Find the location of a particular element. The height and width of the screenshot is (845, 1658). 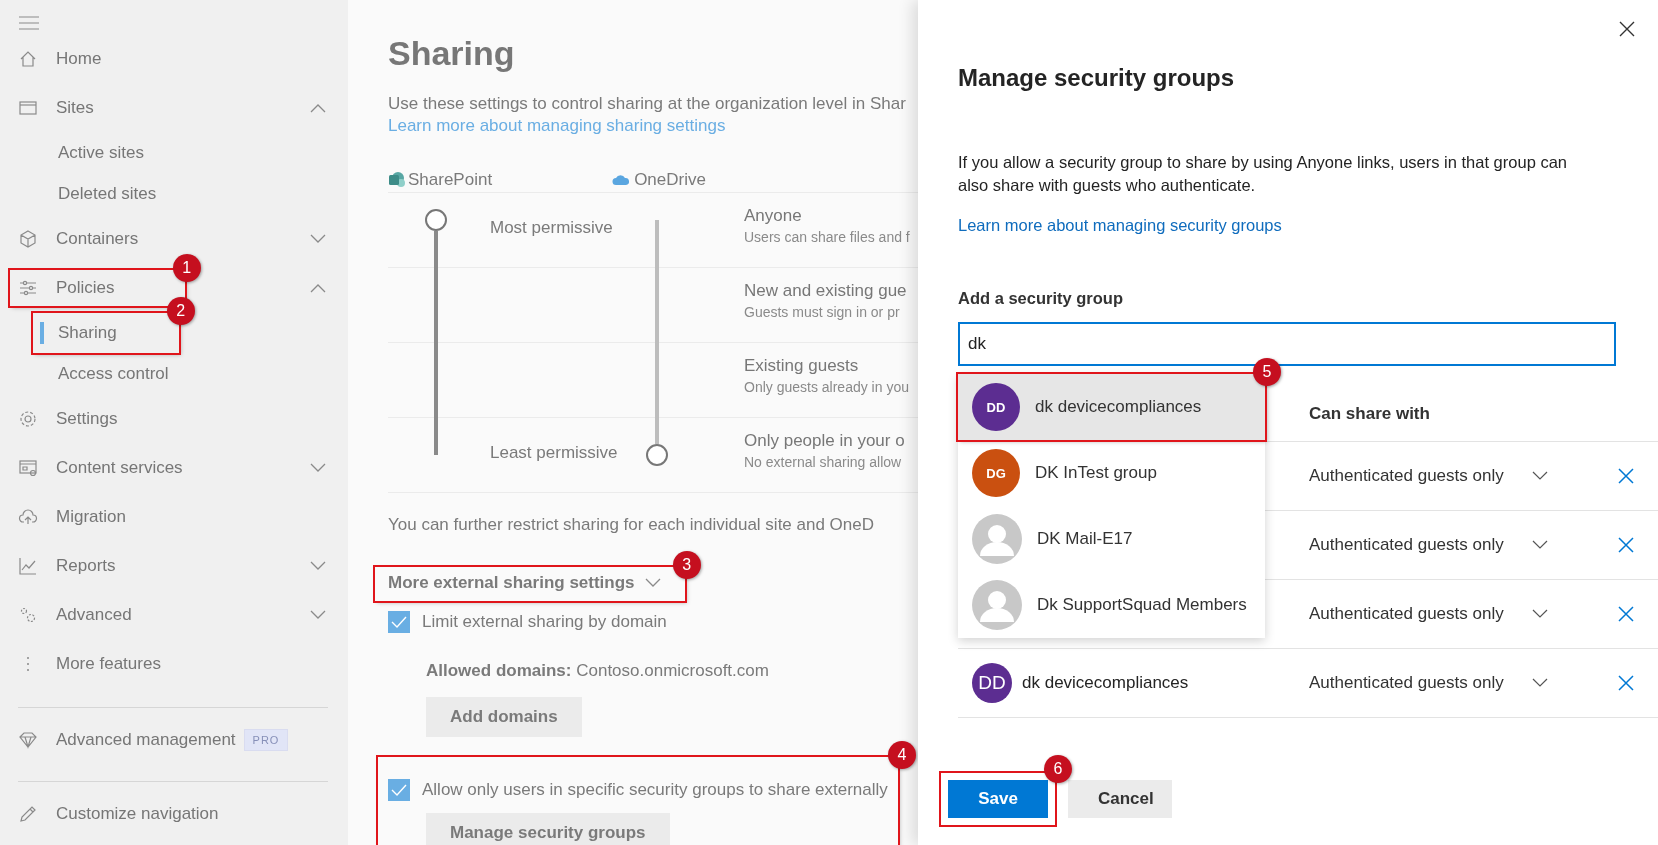

nav-item: Home is located at coordinates (91, 58).